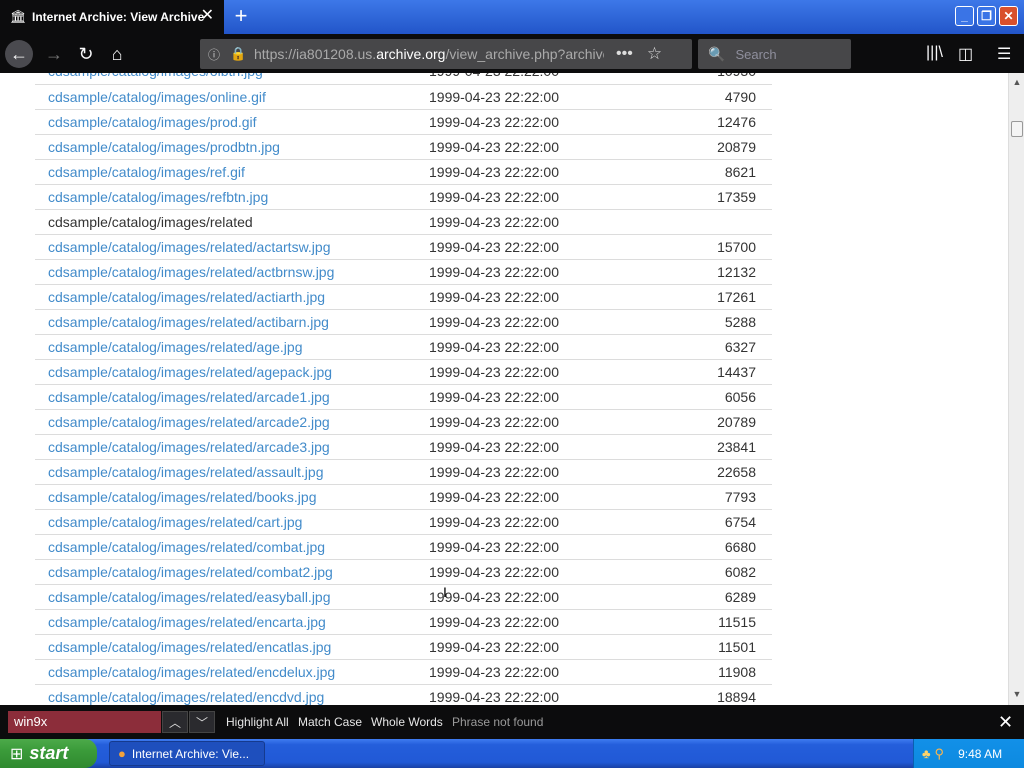 Image resolution: width=1024 pixels, height=768 pixels. I want to click on file-link: cdsample/catalog/images/prod.gif, so click(152, 122).